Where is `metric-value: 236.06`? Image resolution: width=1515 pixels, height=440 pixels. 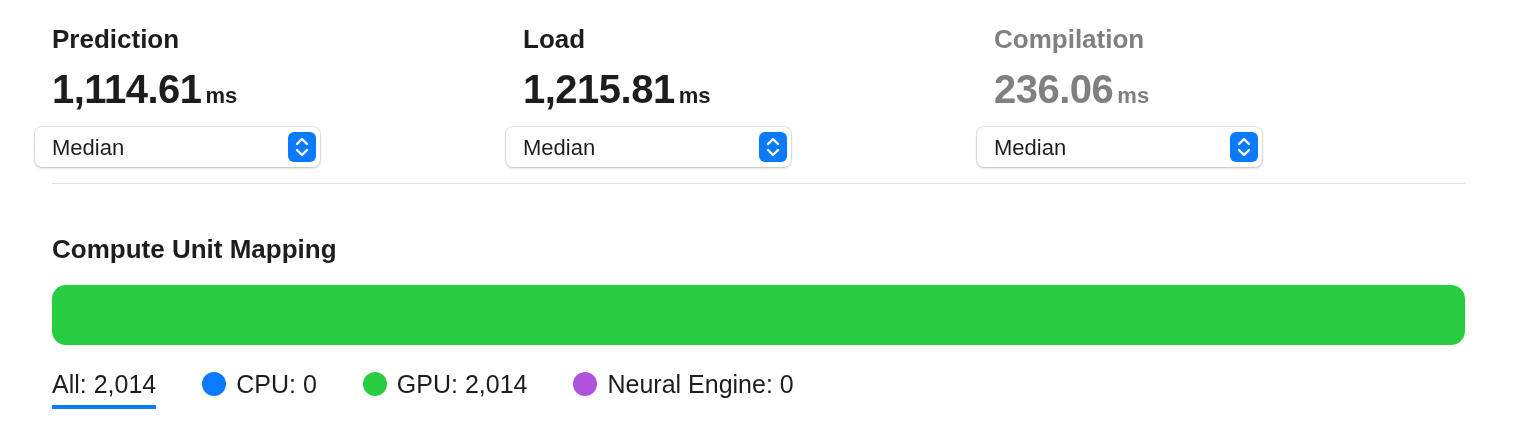
metric-value: 236.06 is located at coordinates (1054, 90).